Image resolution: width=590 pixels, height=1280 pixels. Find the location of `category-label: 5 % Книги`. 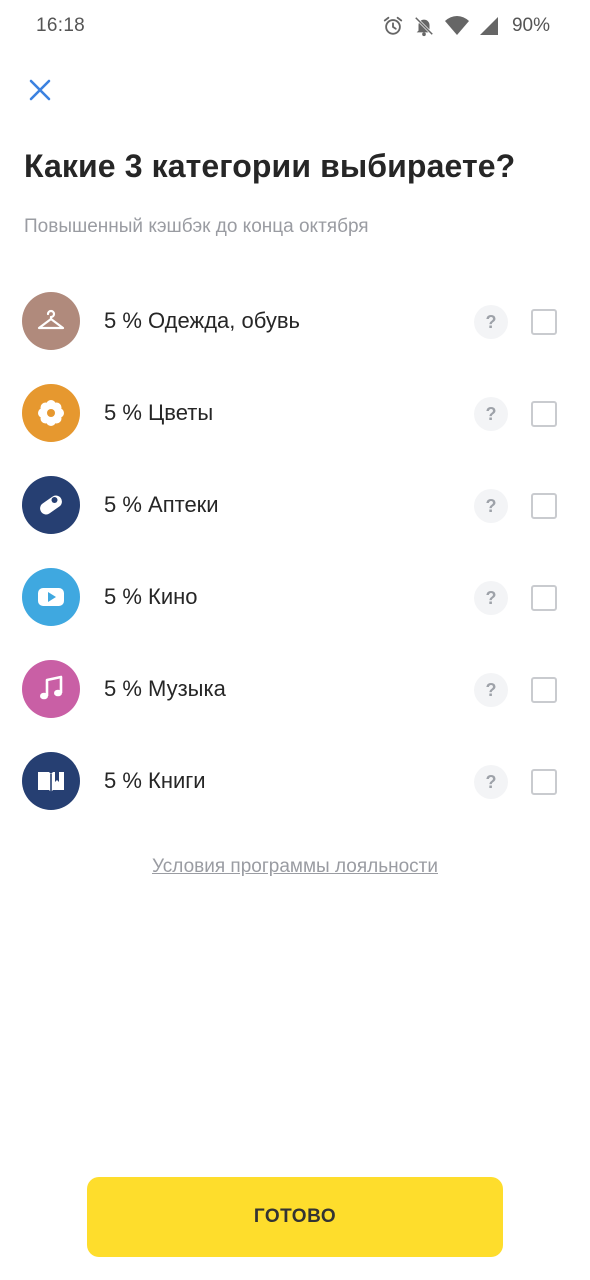

category-label: 5 % Книги is located at coordinates (155, 780).